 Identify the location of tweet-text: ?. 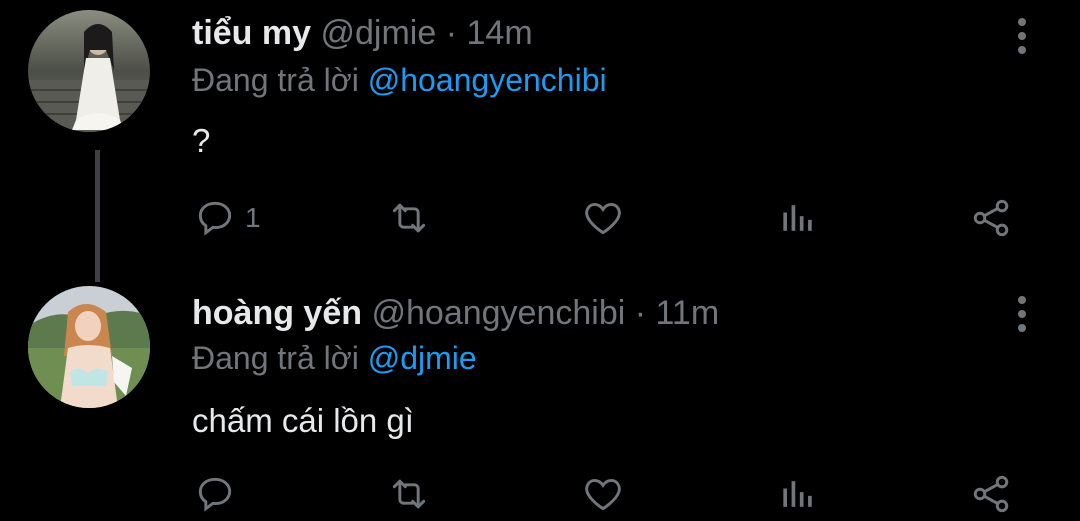
(201, 140).